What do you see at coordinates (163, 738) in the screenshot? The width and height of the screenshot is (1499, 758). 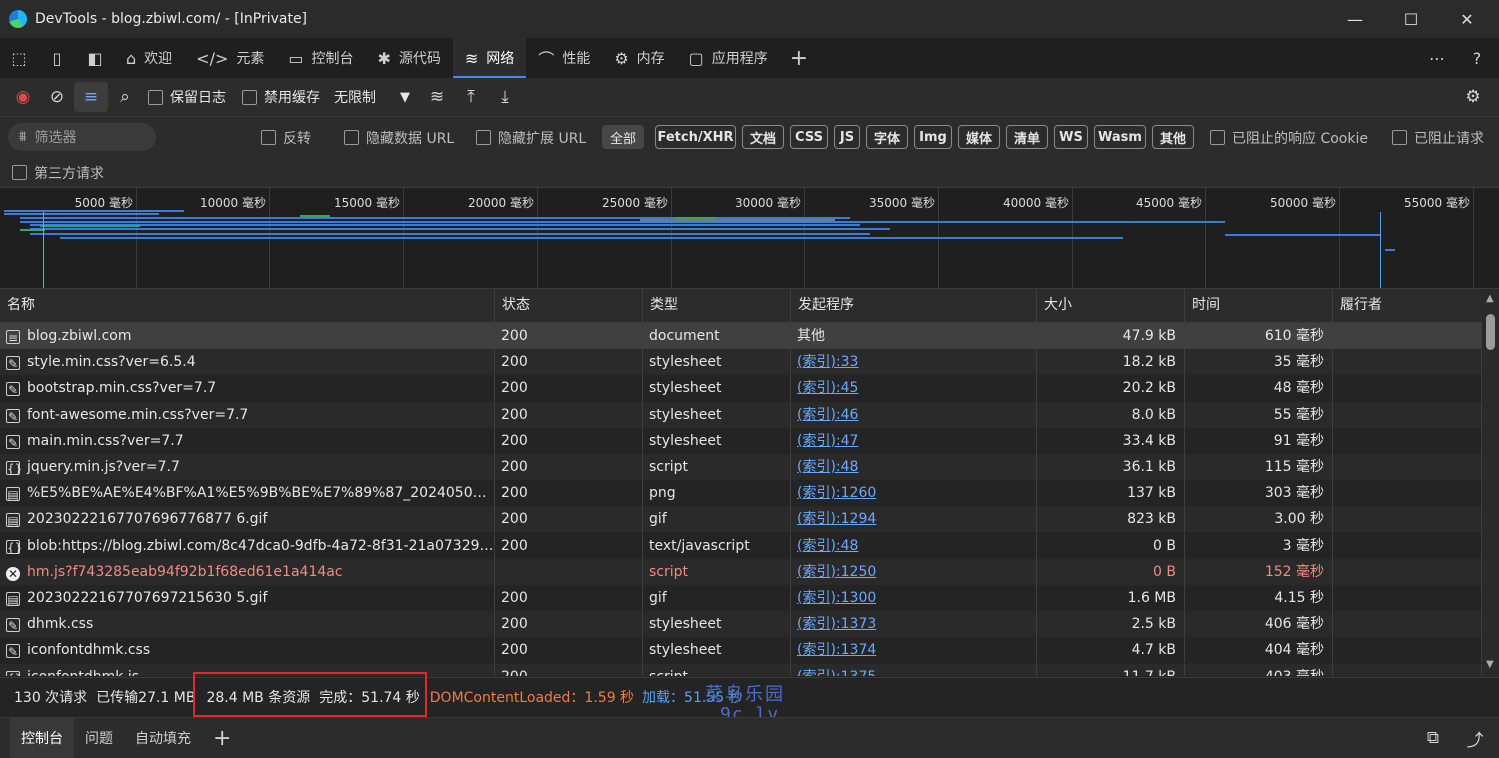 I see `drawer-tab-autofill: 自动填充` at bounding box center [163, 738].